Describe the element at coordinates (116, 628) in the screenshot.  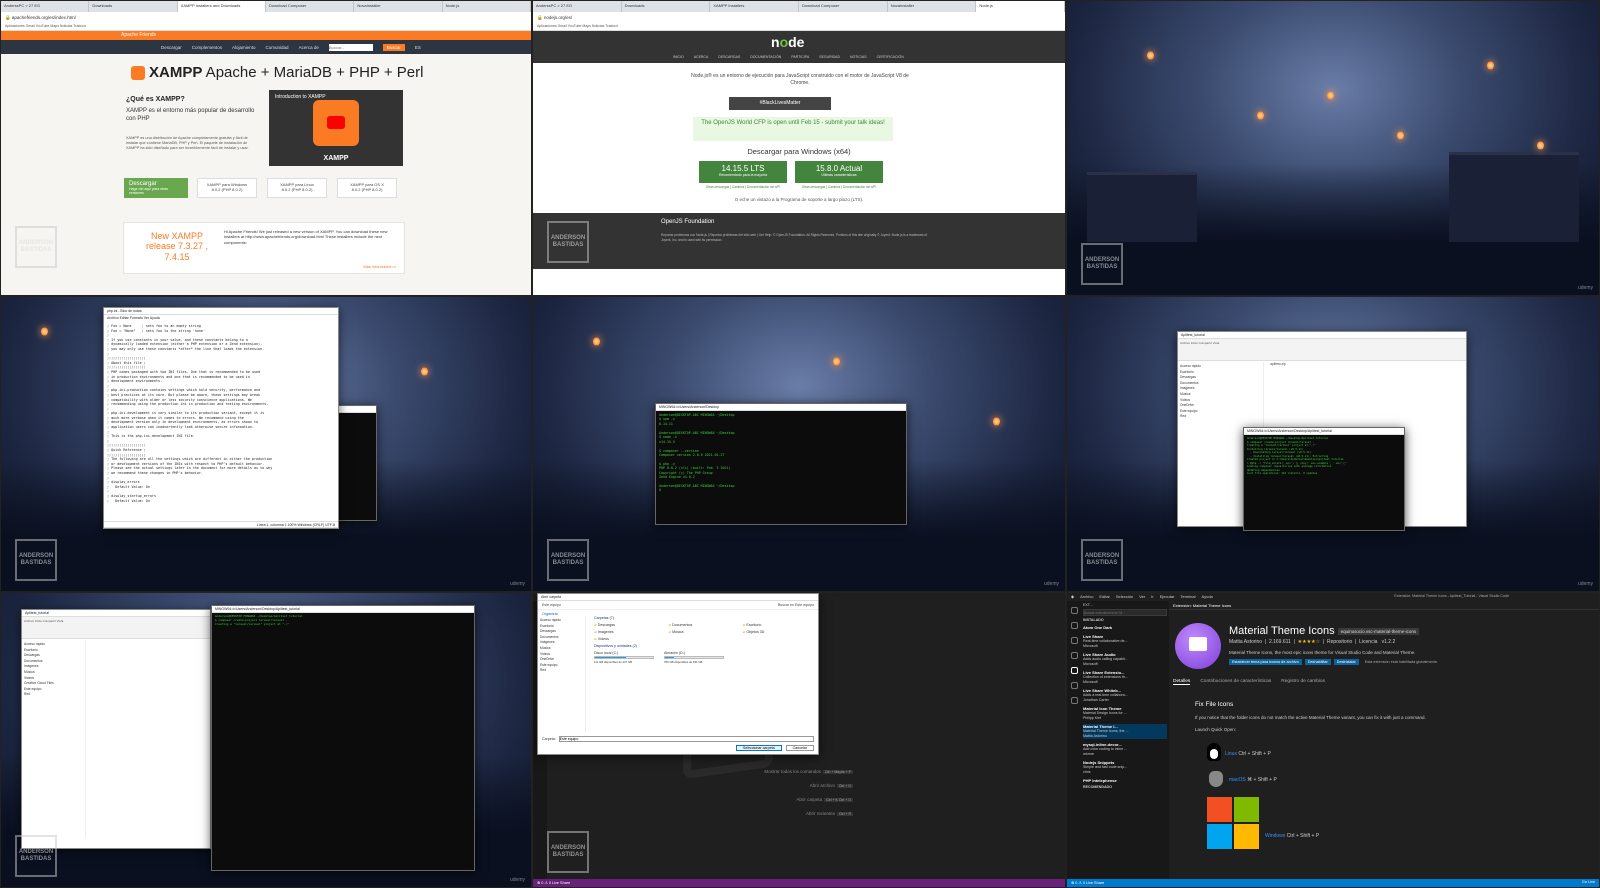
I see `explorer-ribbon: Archivo Inicio Compartir Vista` at that location.